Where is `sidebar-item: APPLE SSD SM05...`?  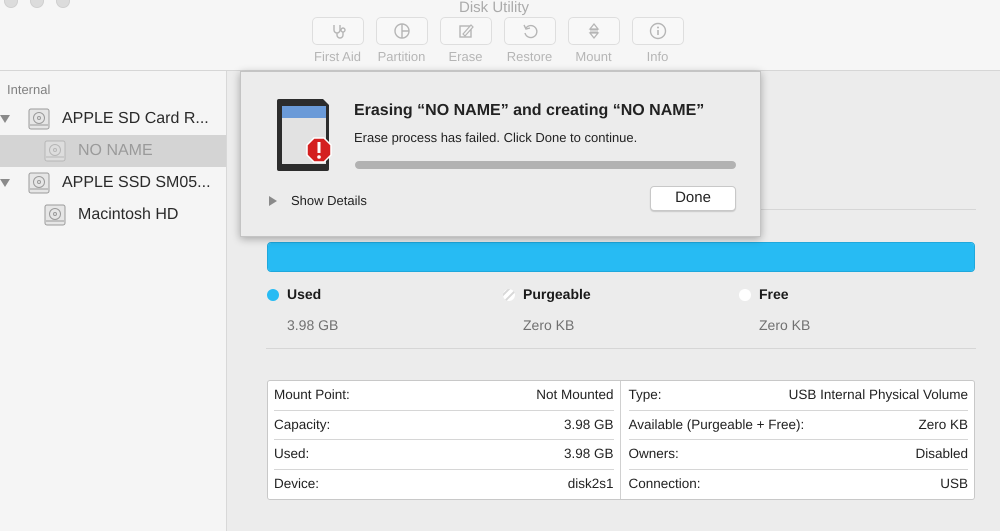
sidebar-item: APPLE SSD SM05... is located at coordinates (113, 183).